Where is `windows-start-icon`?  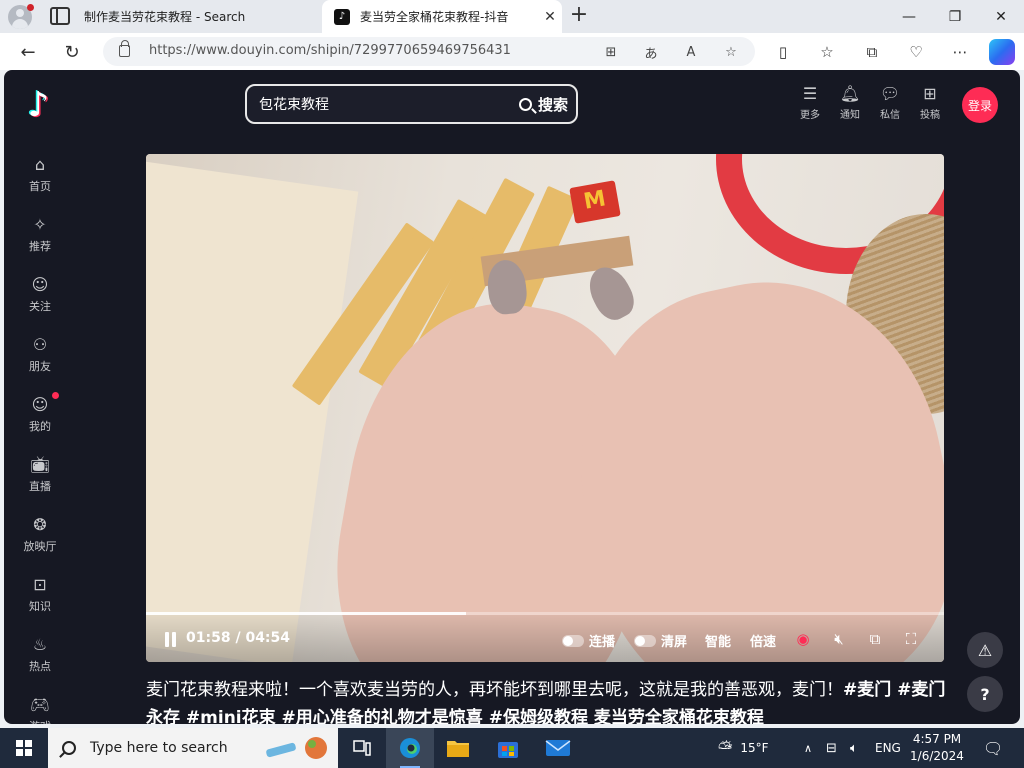
windows-start-icon is located at coordinates (24, 748).